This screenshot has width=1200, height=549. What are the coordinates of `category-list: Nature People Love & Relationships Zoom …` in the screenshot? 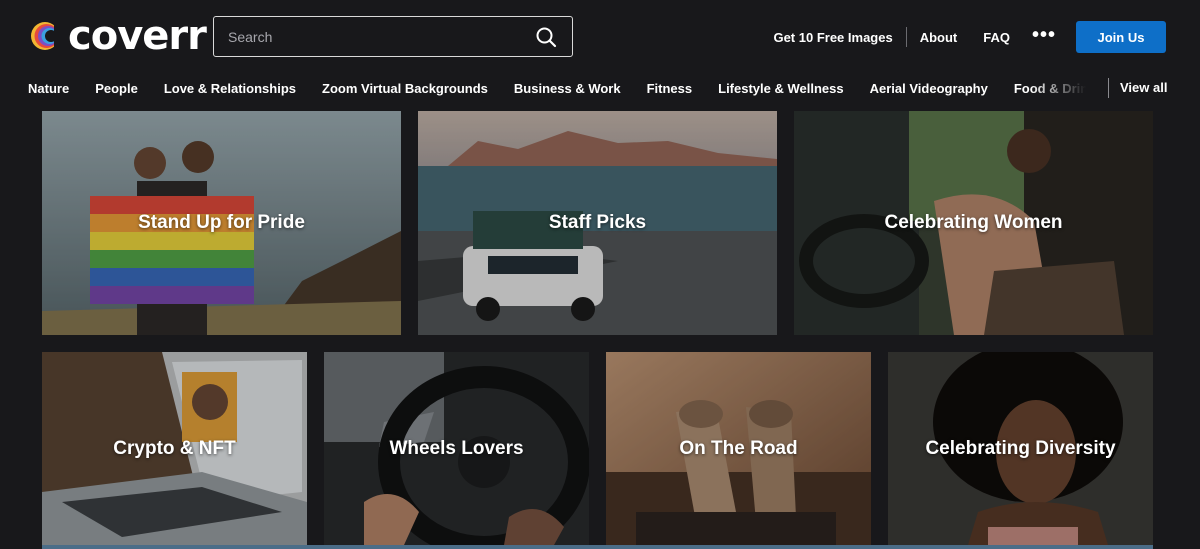 It's located at (562, 88).